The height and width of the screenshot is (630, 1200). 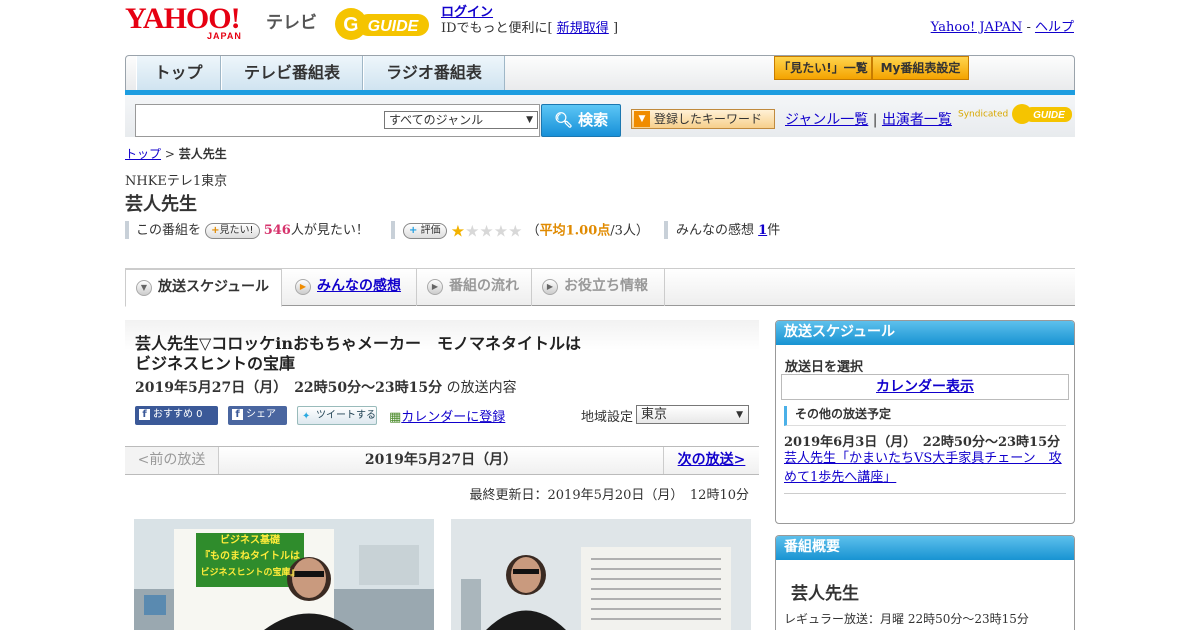 I want to click on tab-info-label: お役立ち情報, so click(x=606, y=286).